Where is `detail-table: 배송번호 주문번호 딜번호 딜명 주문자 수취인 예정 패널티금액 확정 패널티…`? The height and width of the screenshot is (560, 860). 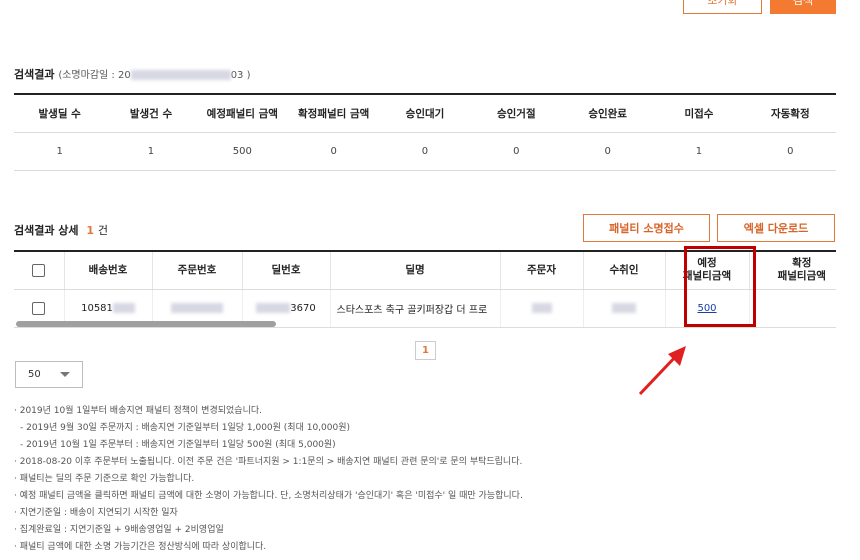
detail-table: 배송번호 주문번호 딜번호 딜명 주문자 수취인 예정 패널티금액 확정 패널티… is located at coordinates (425, 289).